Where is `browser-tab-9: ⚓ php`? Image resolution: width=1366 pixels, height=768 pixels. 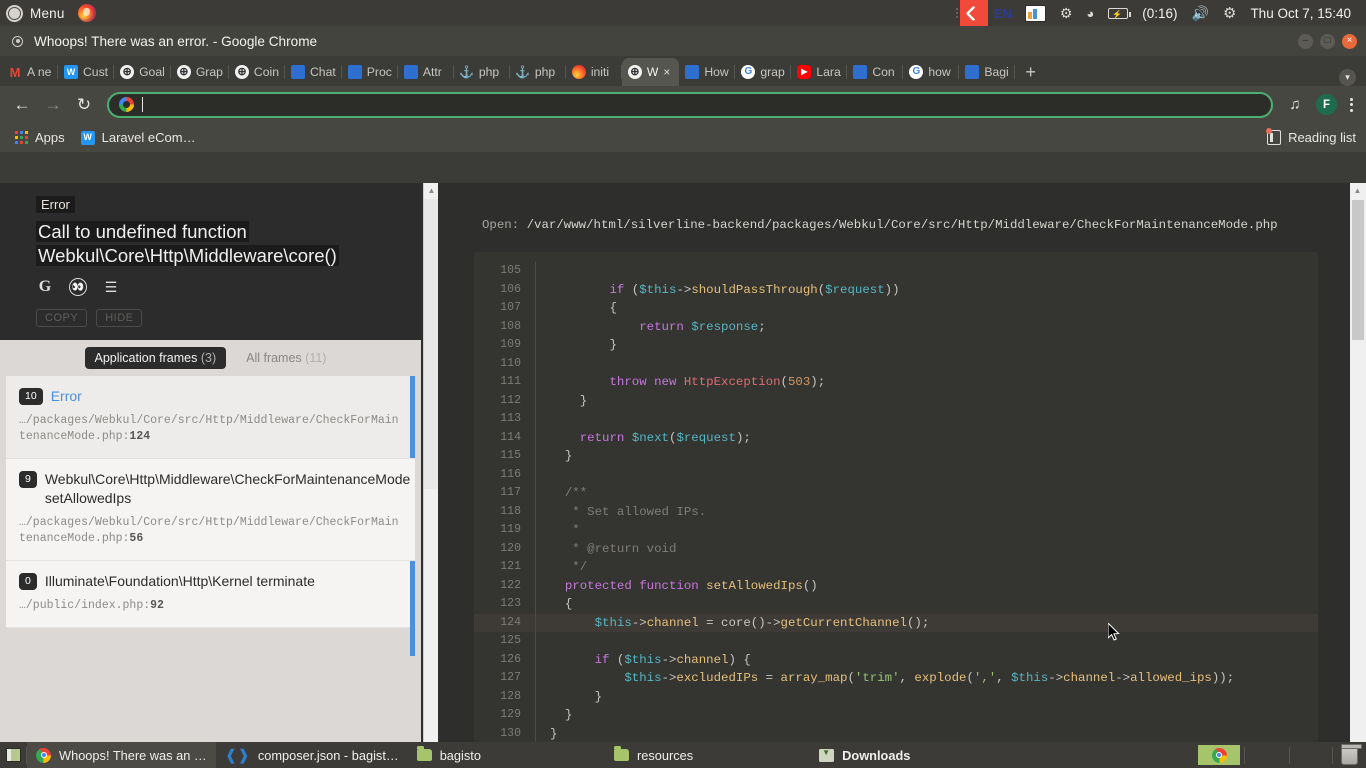
browser-tab-9: ⚓ php is located at coordinates (538, 72).